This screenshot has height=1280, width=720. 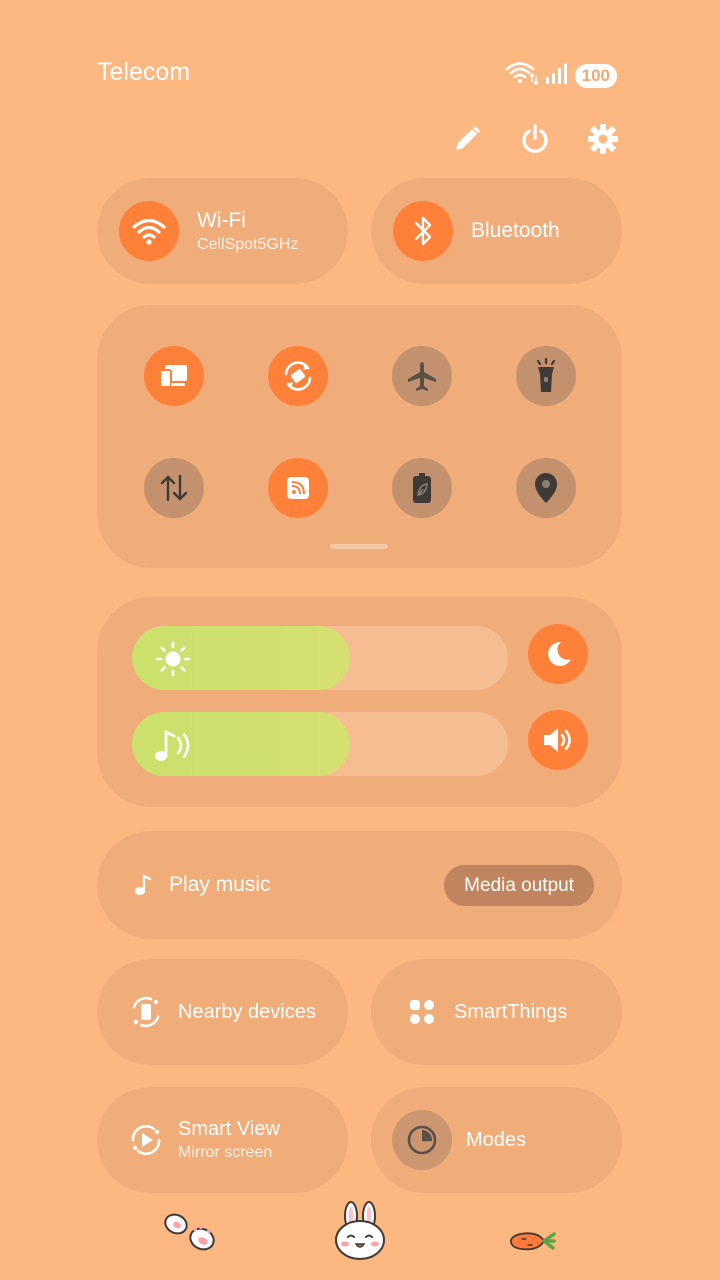 What do you see at coordinates (522, 75) in the screenshot?
I see `wifi-status-icon` at bounding box center [522, 75].